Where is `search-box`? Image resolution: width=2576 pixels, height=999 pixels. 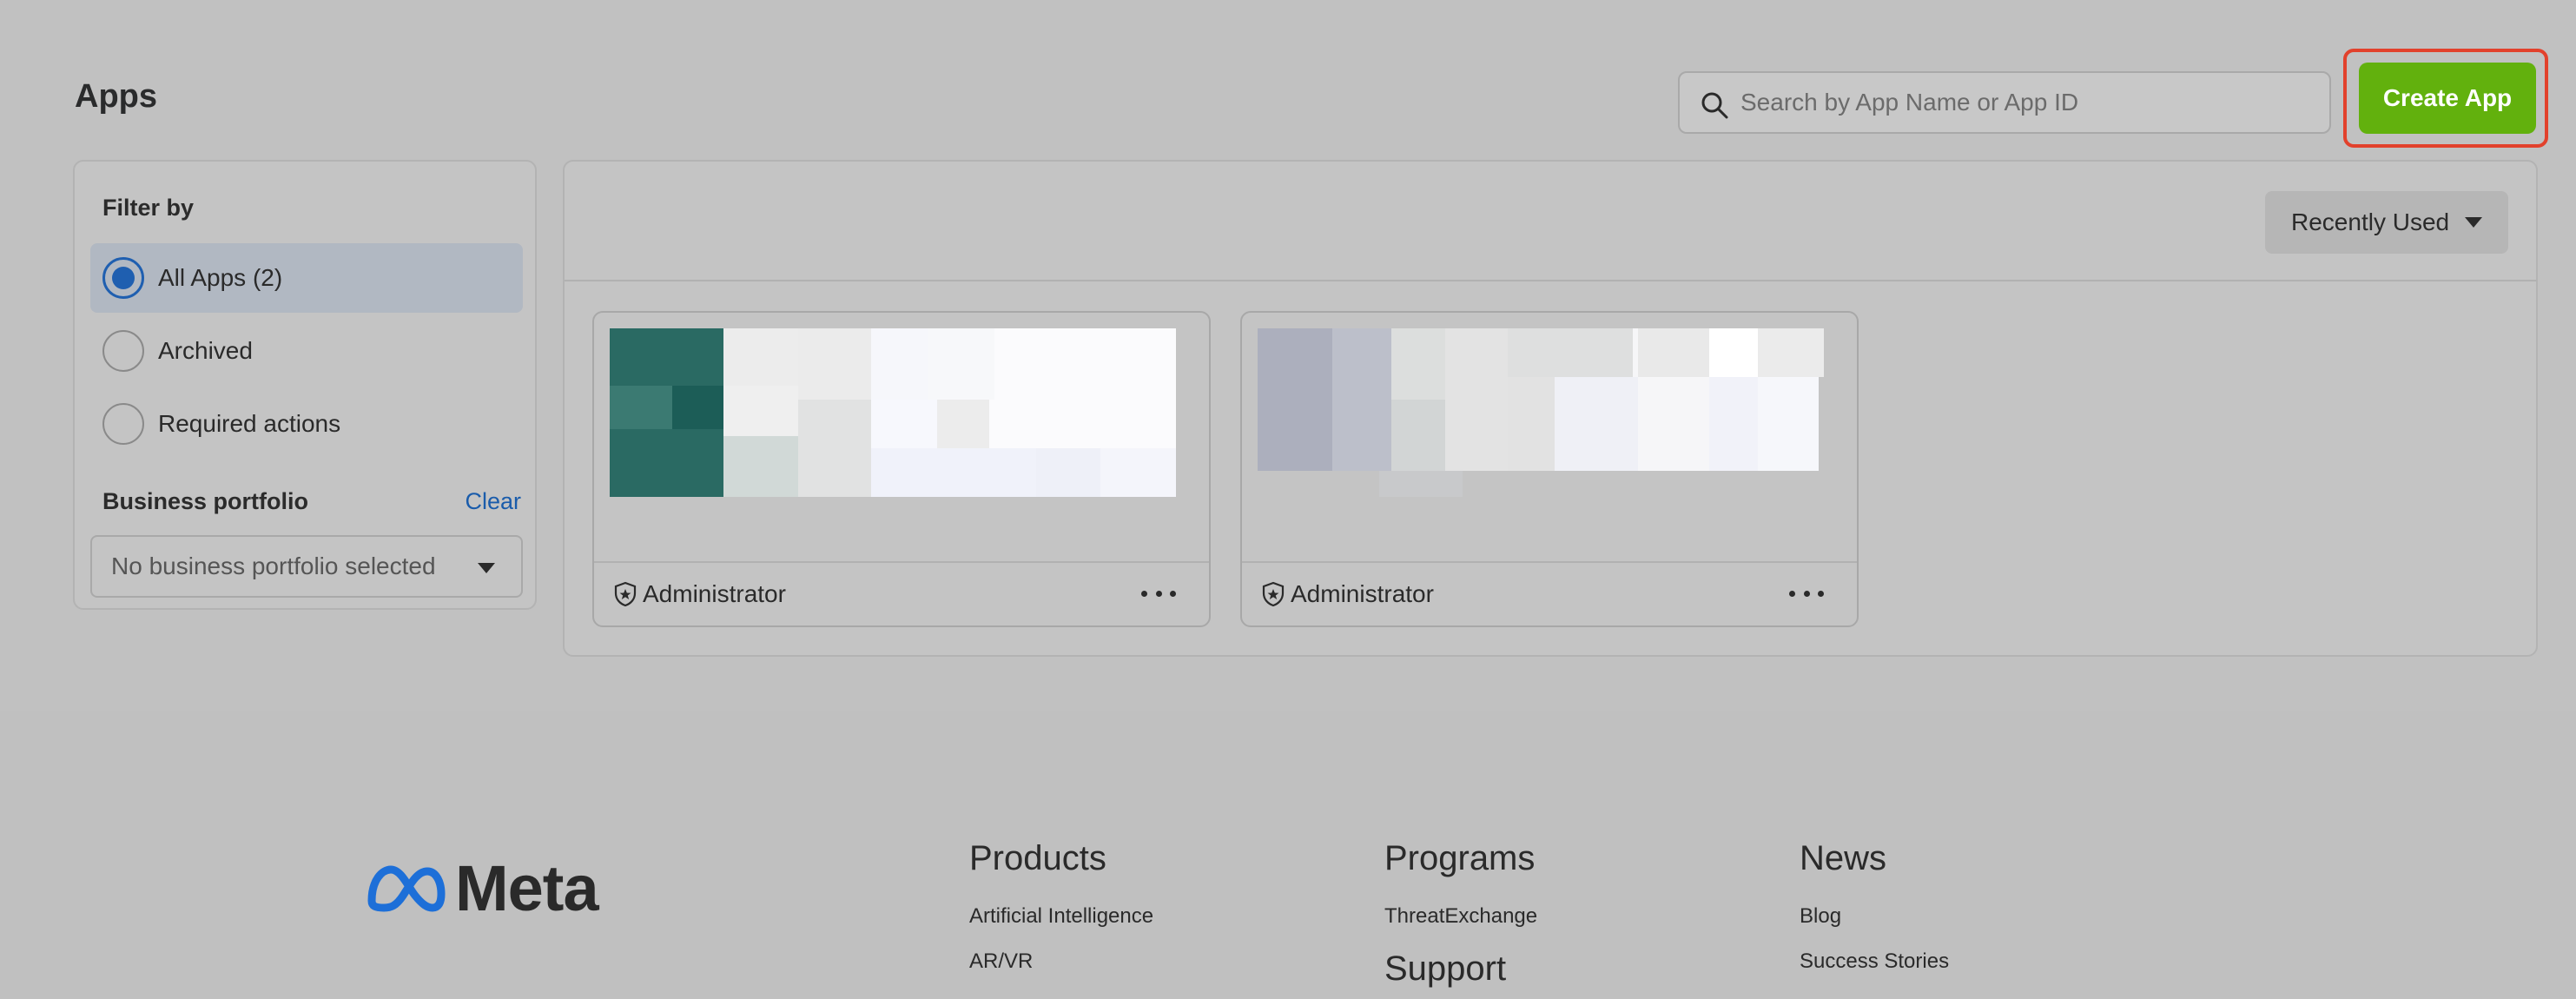 search-box is located at coordinates (2004, 103).